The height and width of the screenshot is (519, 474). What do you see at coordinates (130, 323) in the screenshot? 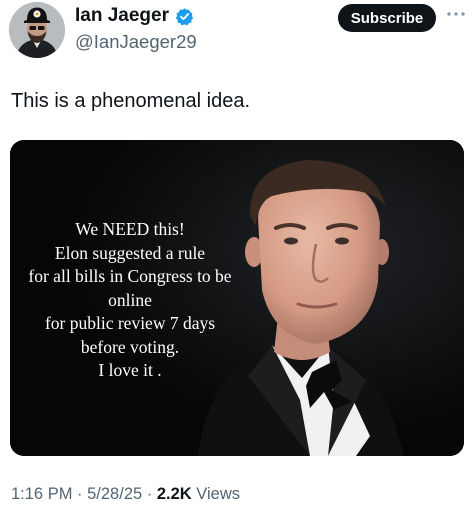
I see `overlay-line: for public review 7 days` at bounding box center [130, 323].